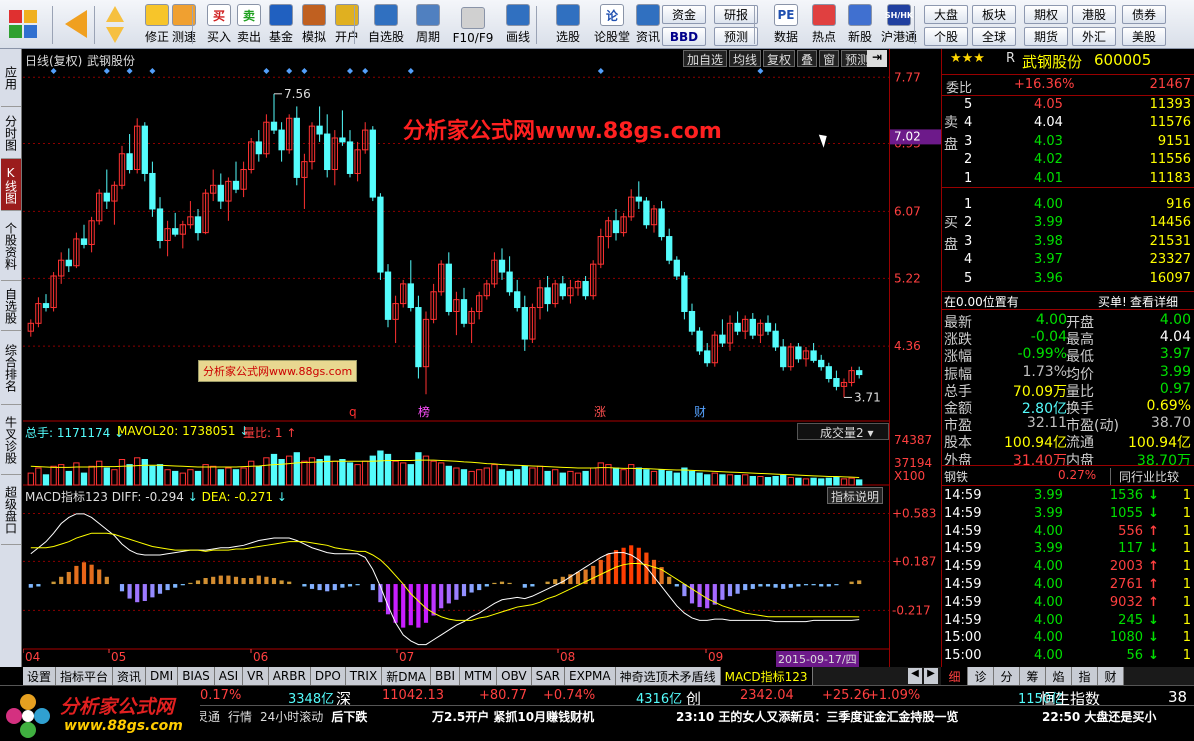 This screenshot has height=741, width=1194. What do you see at coordinates (1046, 36) in the screenshot?
I see `futures-button: 期货` at bounding box center [1046, 36].